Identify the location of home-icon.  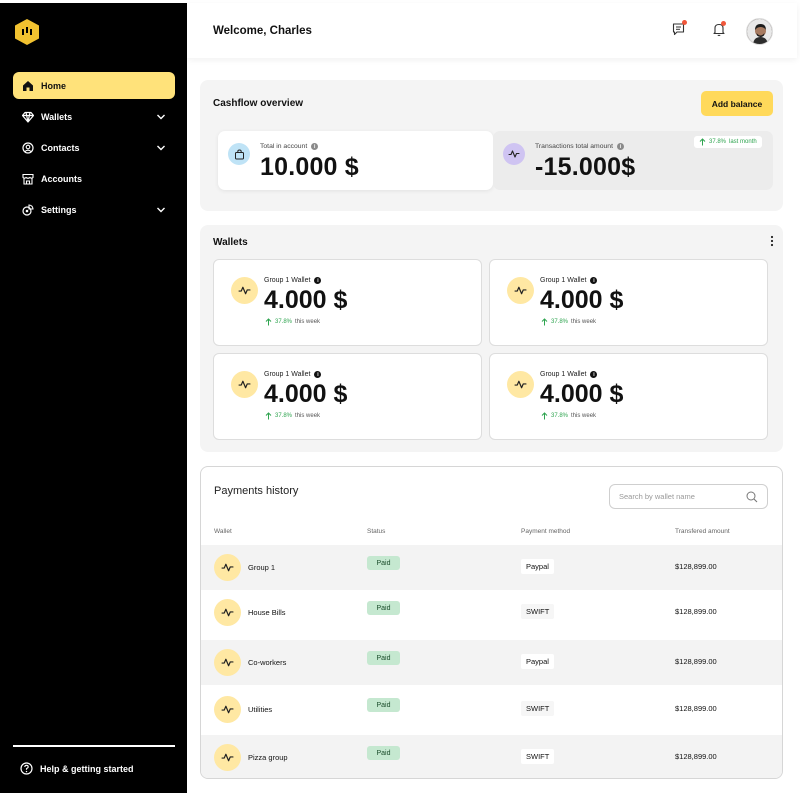
(27, 85).